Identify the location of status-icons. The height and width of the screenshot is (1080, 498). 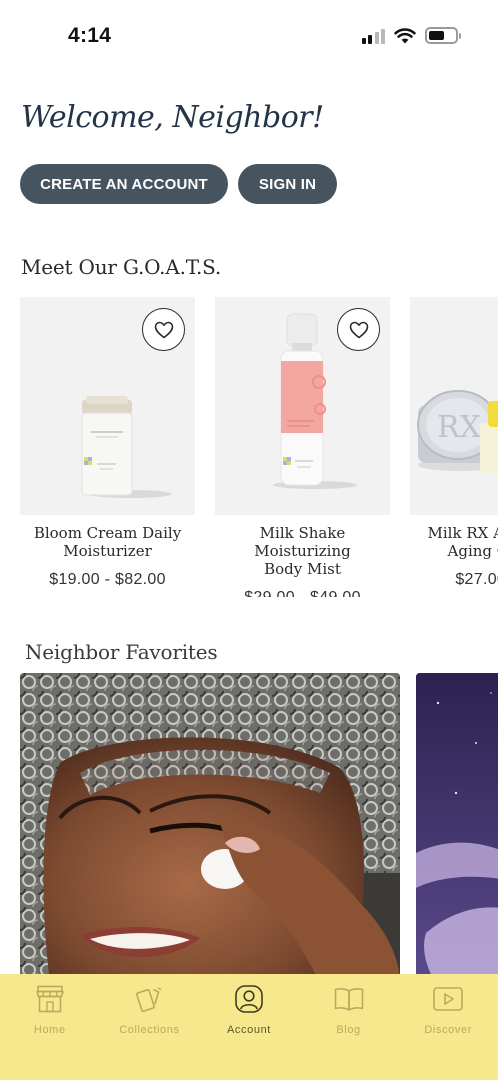
(411, 35).